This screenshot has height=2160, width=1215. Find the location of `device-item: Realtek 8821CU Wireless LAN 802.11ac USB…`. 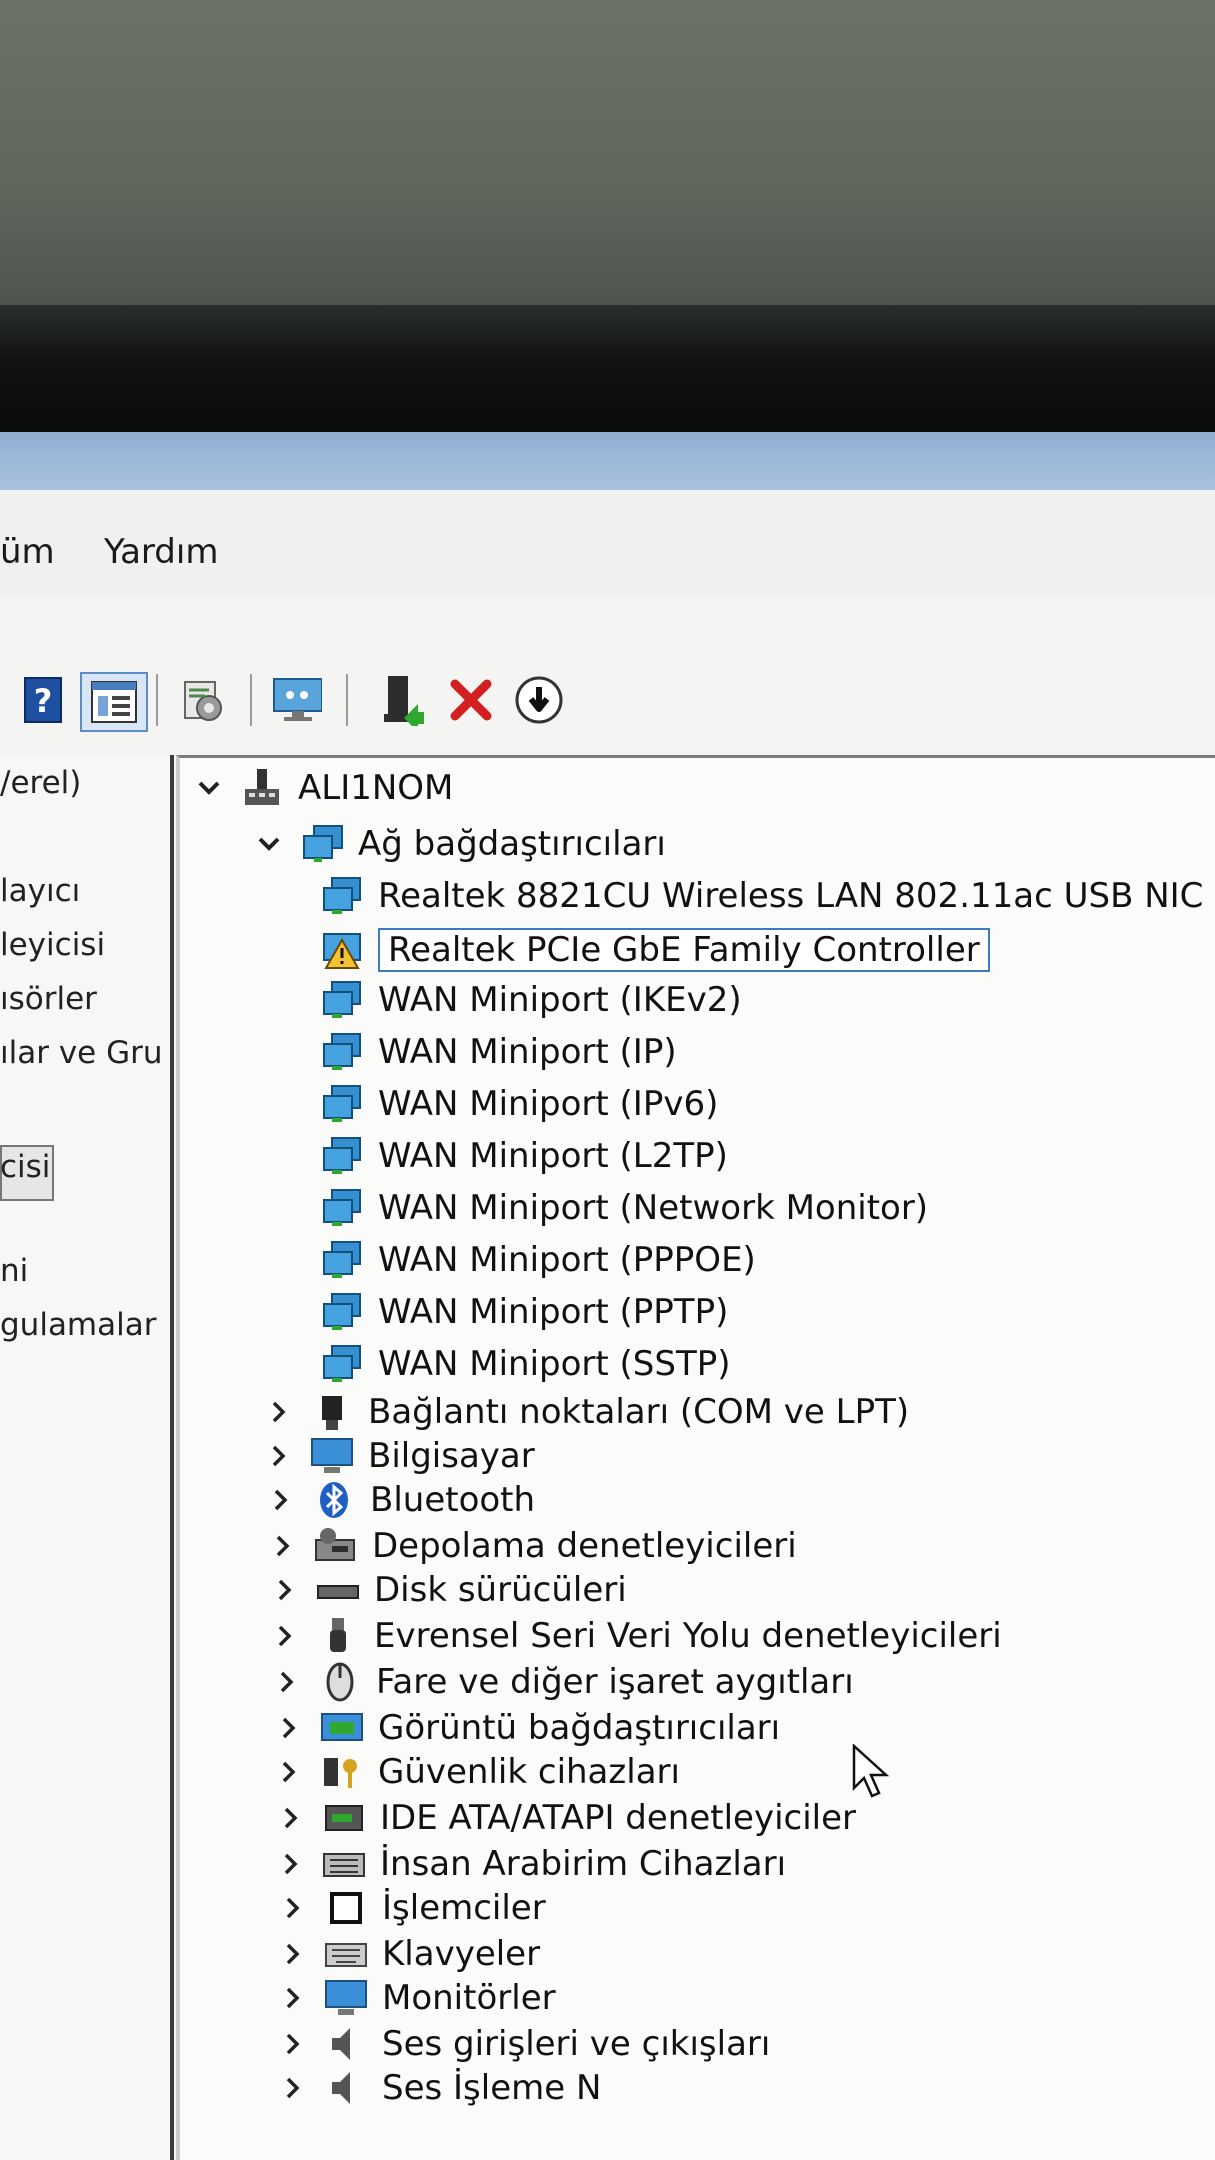

device-item: Realtek 8821CU Wireless LAN 802.11ac USB… is located at coordinates (761, 896).